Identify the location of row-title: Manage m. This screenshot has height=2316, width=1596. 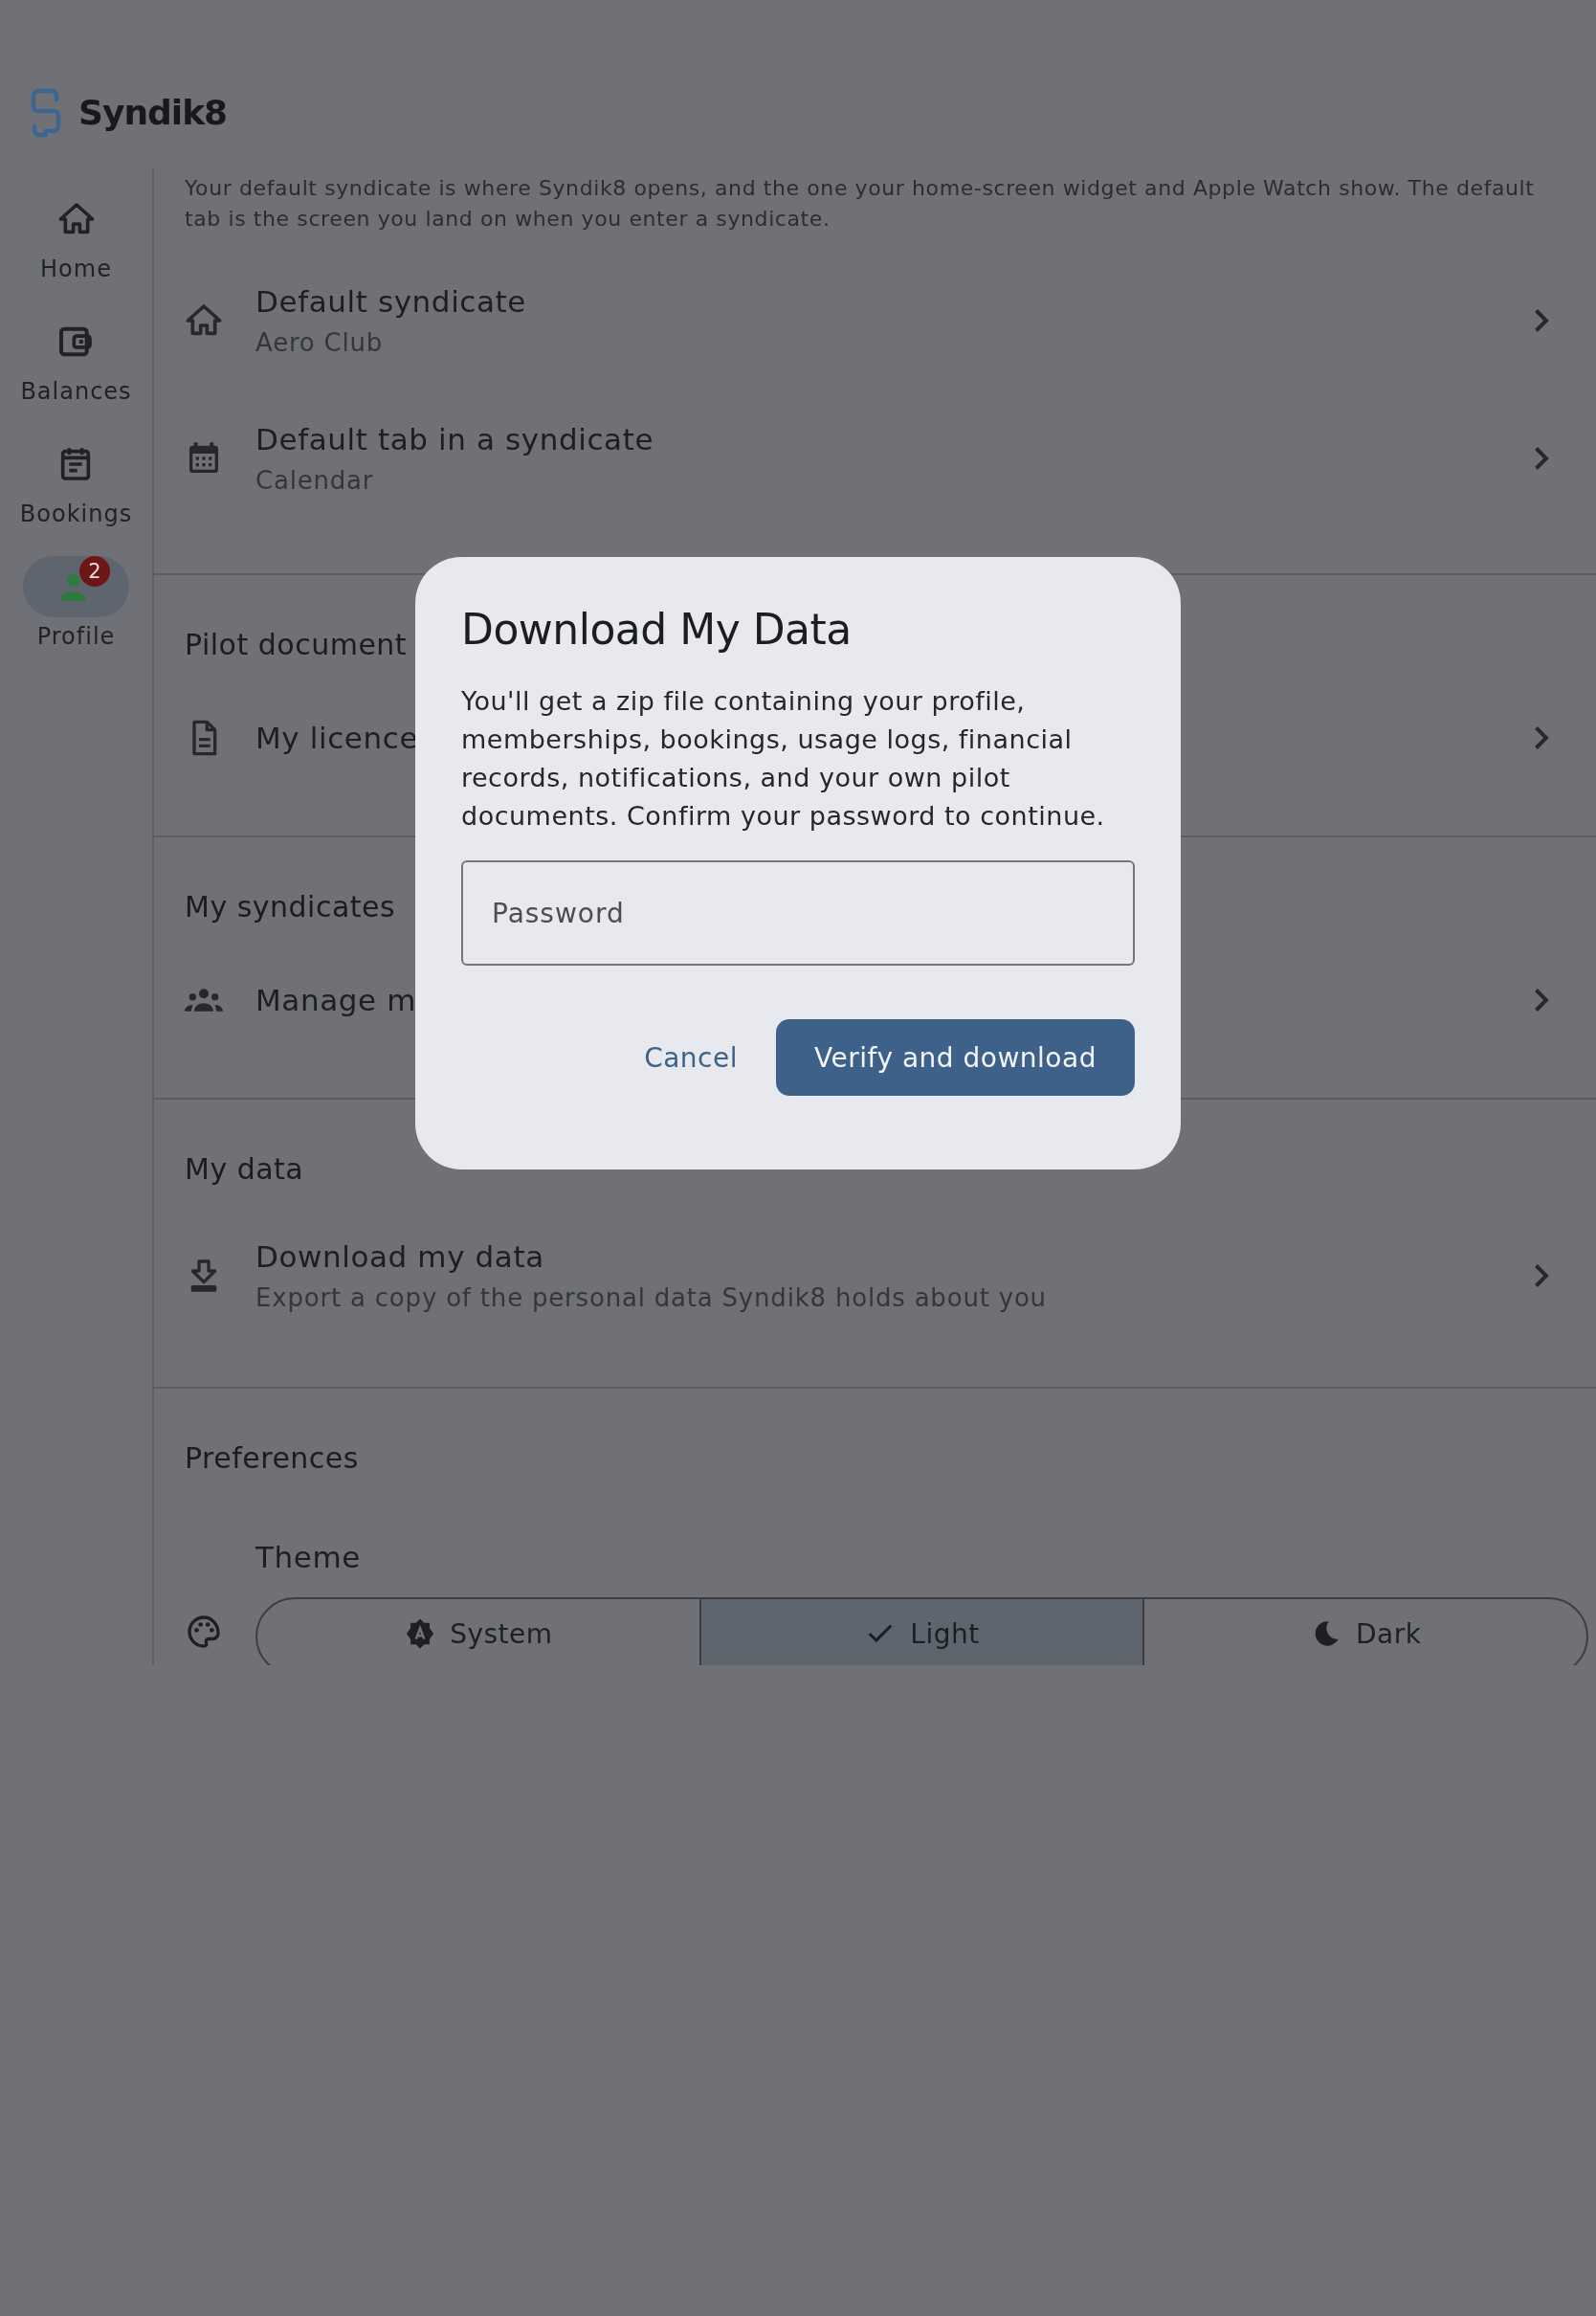
(336, 1000).